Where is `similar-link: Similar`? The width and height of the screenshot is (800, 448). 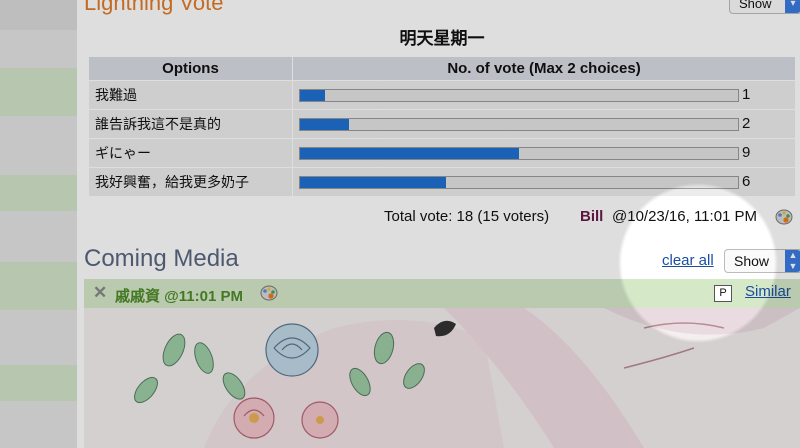 similar-link: Similar is located at coordinates (768, 291).